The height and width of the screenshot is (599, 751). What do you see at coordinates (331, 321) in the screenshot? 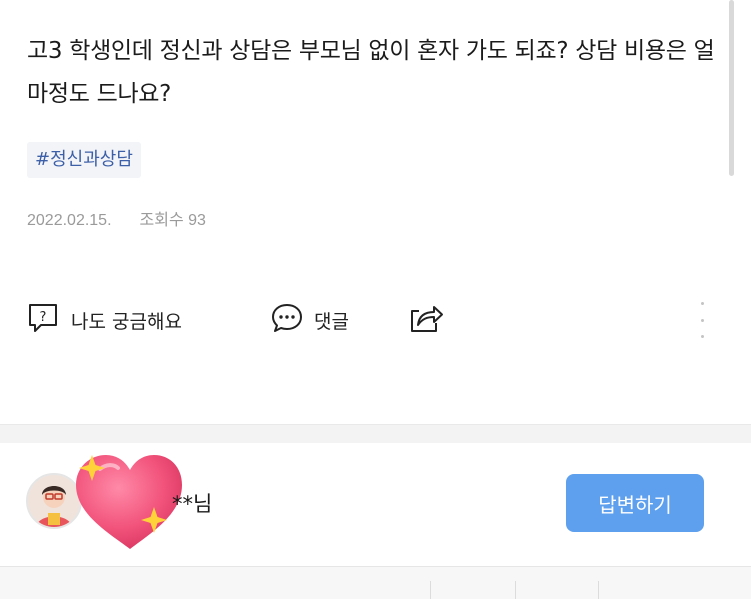
I see `comment-label: 댓글` at bounding box center [331, 321].